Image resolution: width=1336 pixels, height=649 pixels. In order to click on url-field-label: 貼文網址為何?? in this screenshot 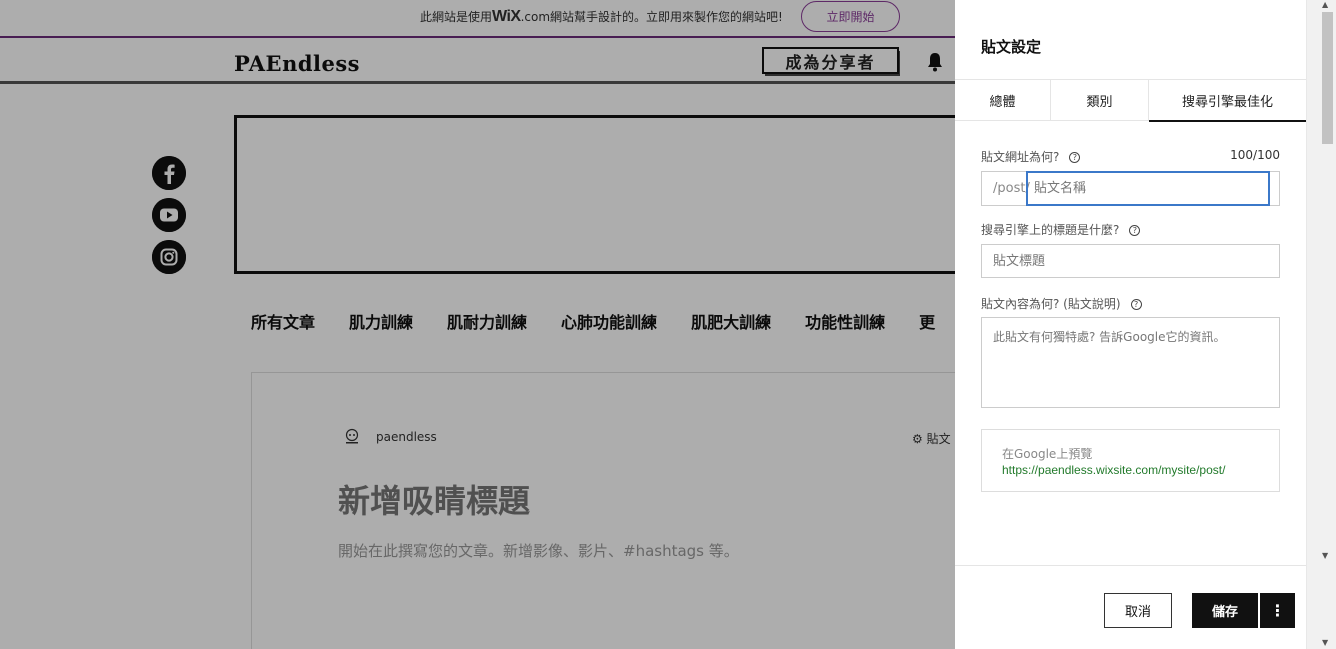, I will do `click(1031, 156)`.